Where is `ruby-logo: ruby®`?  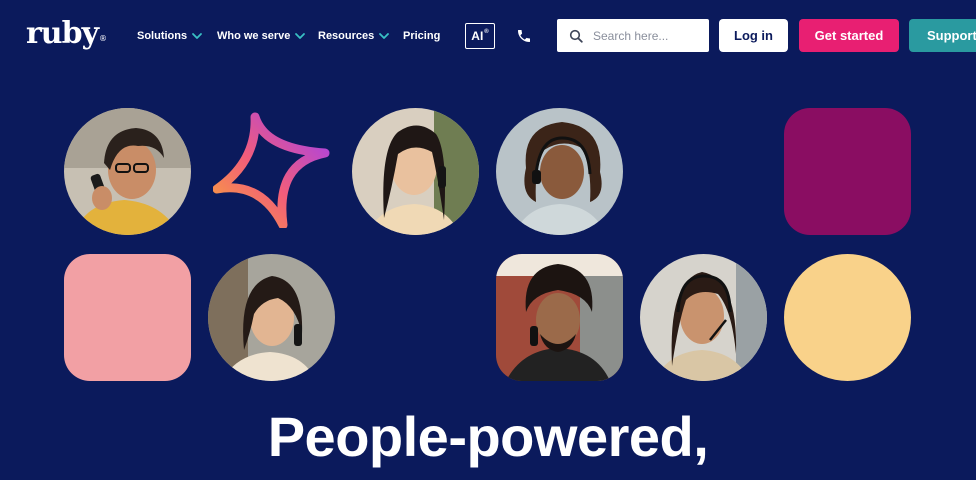
ruby-logo: ruby® is located at coordinates (66, 37).